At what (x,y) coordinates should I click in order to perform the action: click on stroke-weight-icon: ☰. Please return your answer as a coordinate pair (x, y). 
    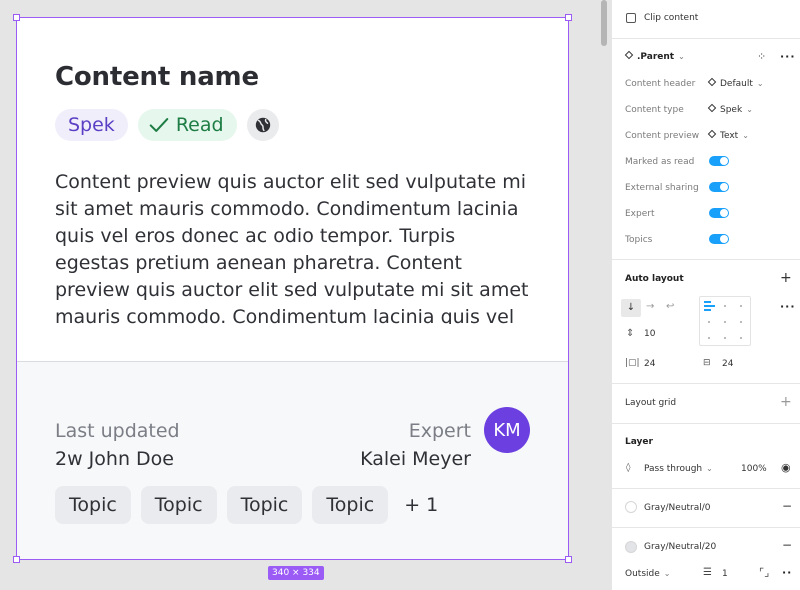
    Looking at the image, I should click on (707, 572).